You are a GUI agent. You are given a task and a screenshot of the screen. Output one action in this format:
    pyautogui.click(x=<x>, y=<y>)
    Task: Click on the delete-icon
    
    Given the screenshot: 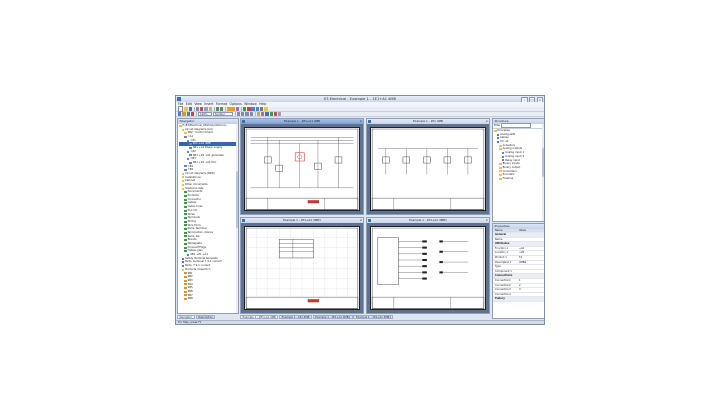 What is the action you would take?
    pyautogui.click(x=249, y=109)
    